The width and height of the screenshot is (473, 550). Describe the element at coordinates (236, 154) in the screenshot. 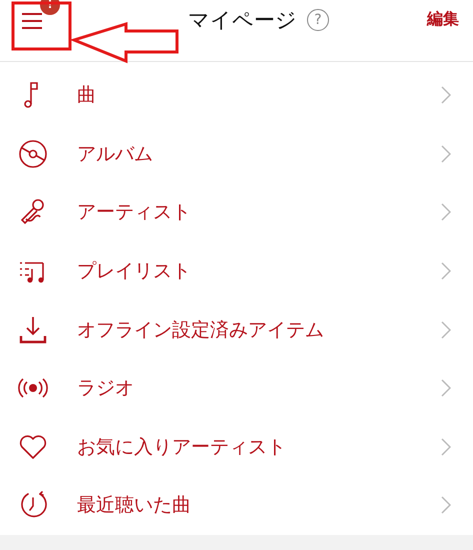

I see `list-item: アルバム` at that location.